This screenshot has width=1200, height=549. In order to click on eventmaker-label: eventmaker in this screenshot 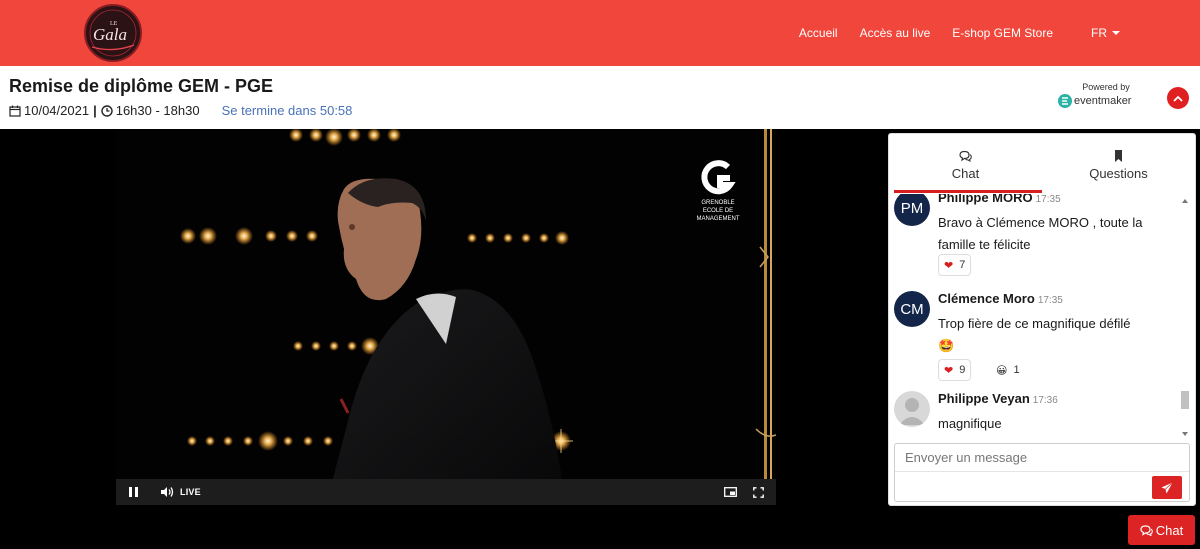, I will do `click(1103, 101)`.